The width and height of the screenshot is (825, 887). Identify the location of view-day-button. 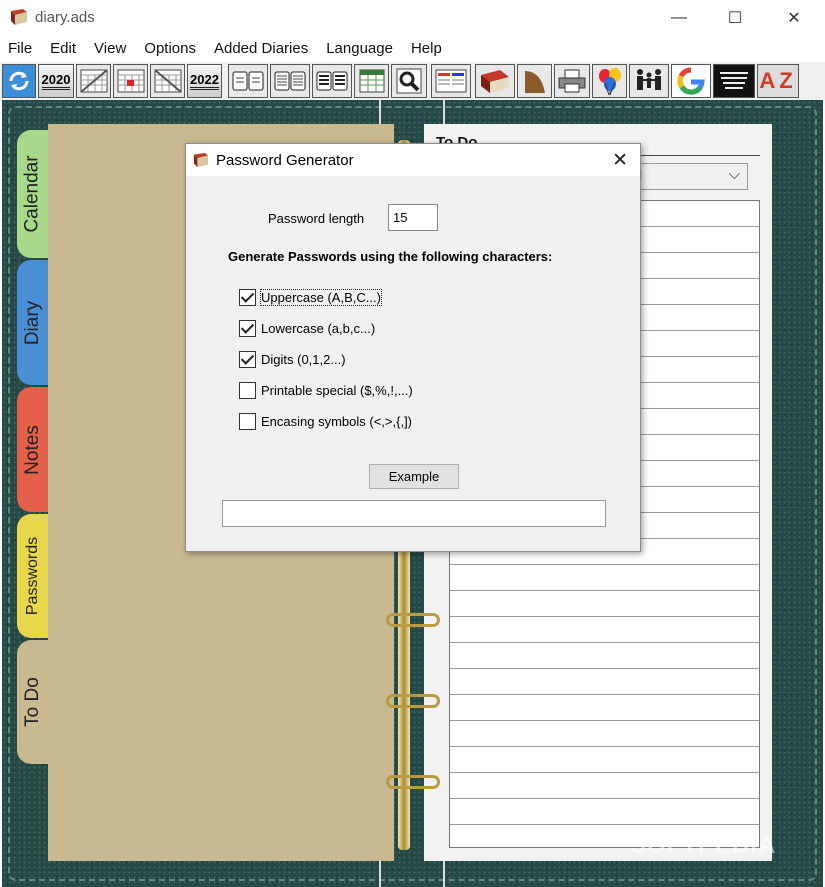
(248, 81).